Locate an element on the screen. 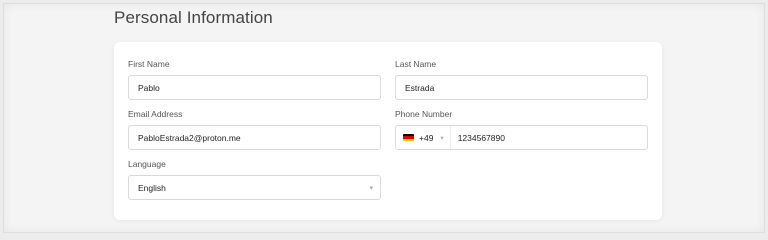 The width and height of the screenshot is (768, 240). dial-code: +49 is located at coordinates (426, 137).